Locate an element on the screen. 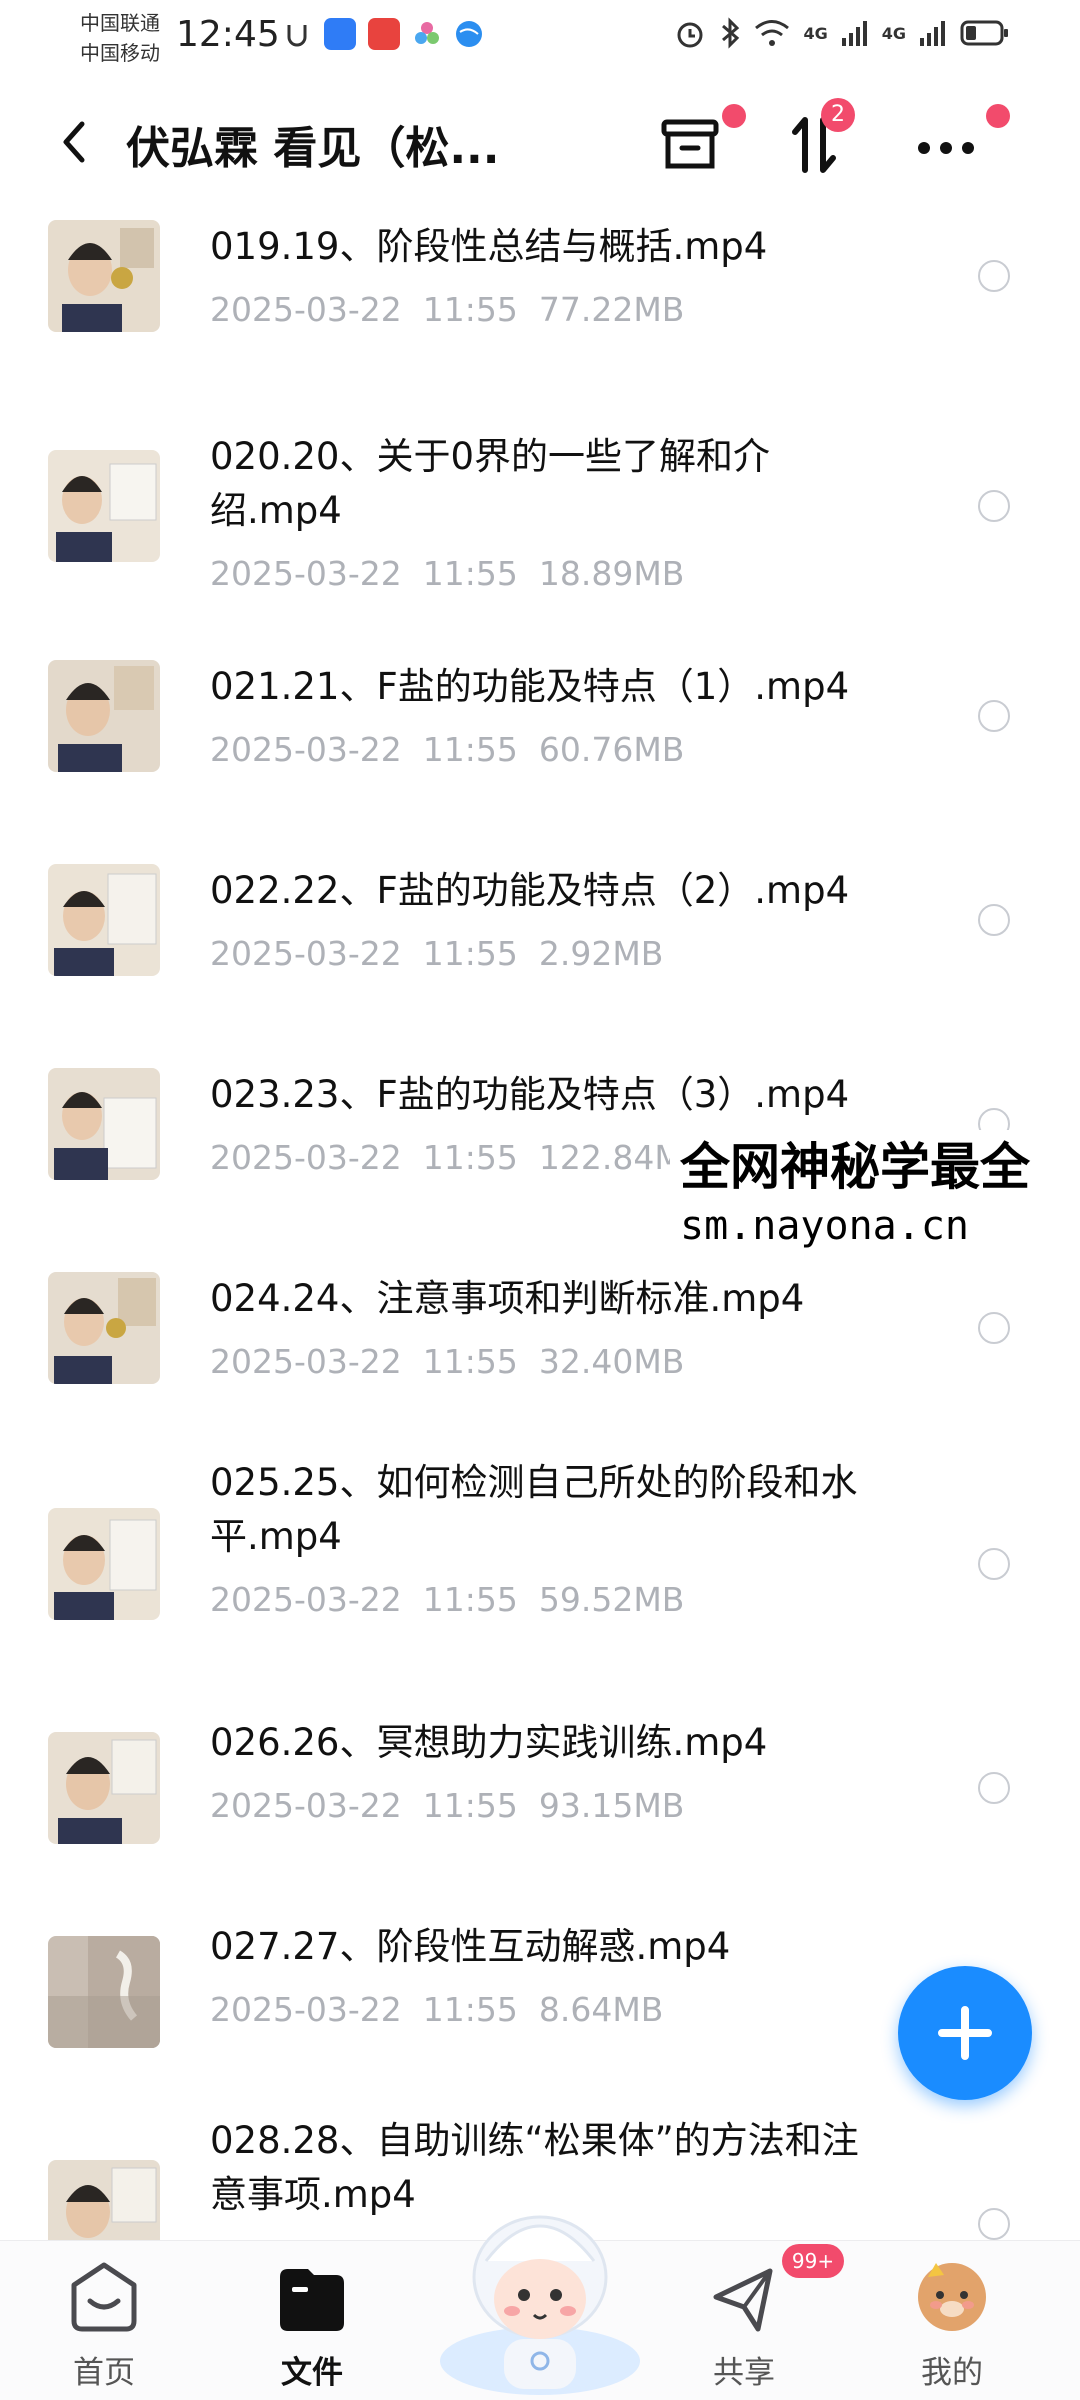  plus-icon is located at coordinates (965, 2033).